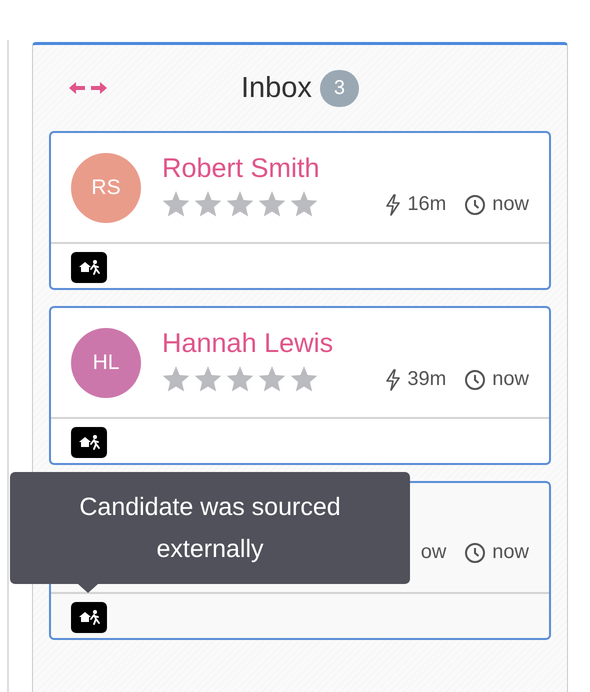 Image resolution: width=590 pixels, height=692 pixels. What do you see at coordinates (106, 188) in the screenshot?
I see `avatar: RS` at bounding box center [106, 188].